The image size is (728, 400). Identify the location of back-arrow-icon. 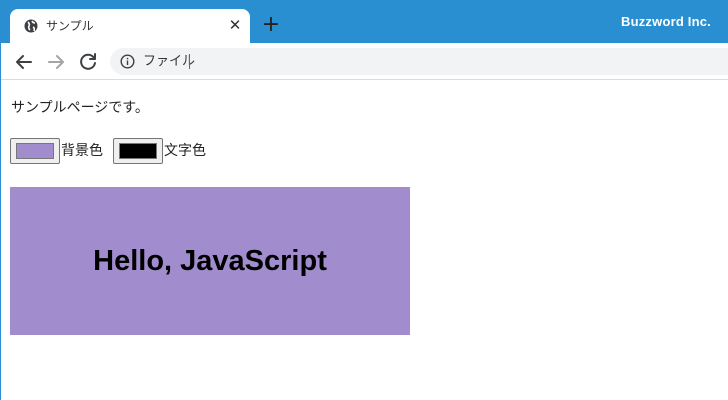
(24, 62).